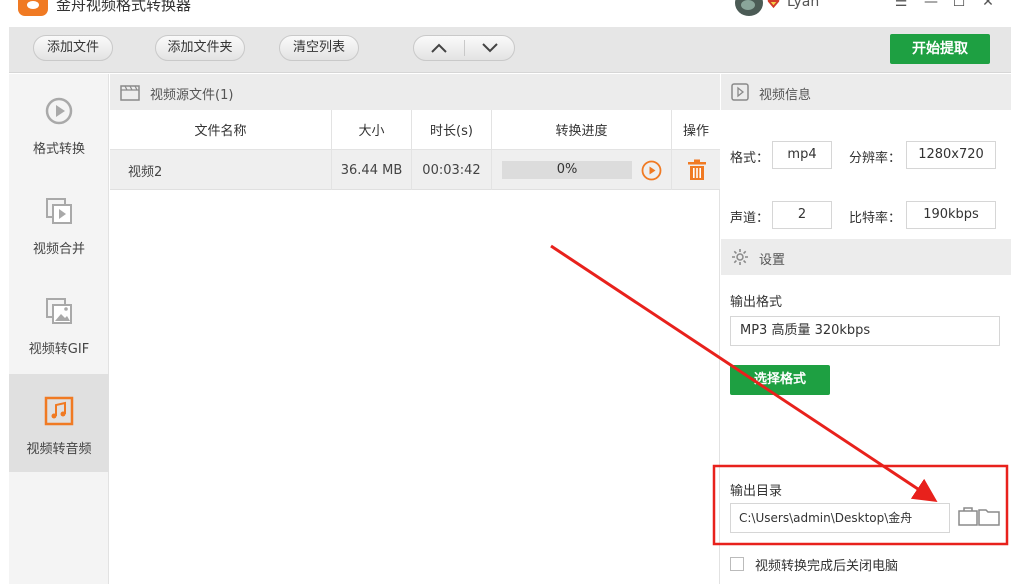  Describe the element at coordinates (33, 8) in the screenshot. I see `app-logo-icon` at that location.